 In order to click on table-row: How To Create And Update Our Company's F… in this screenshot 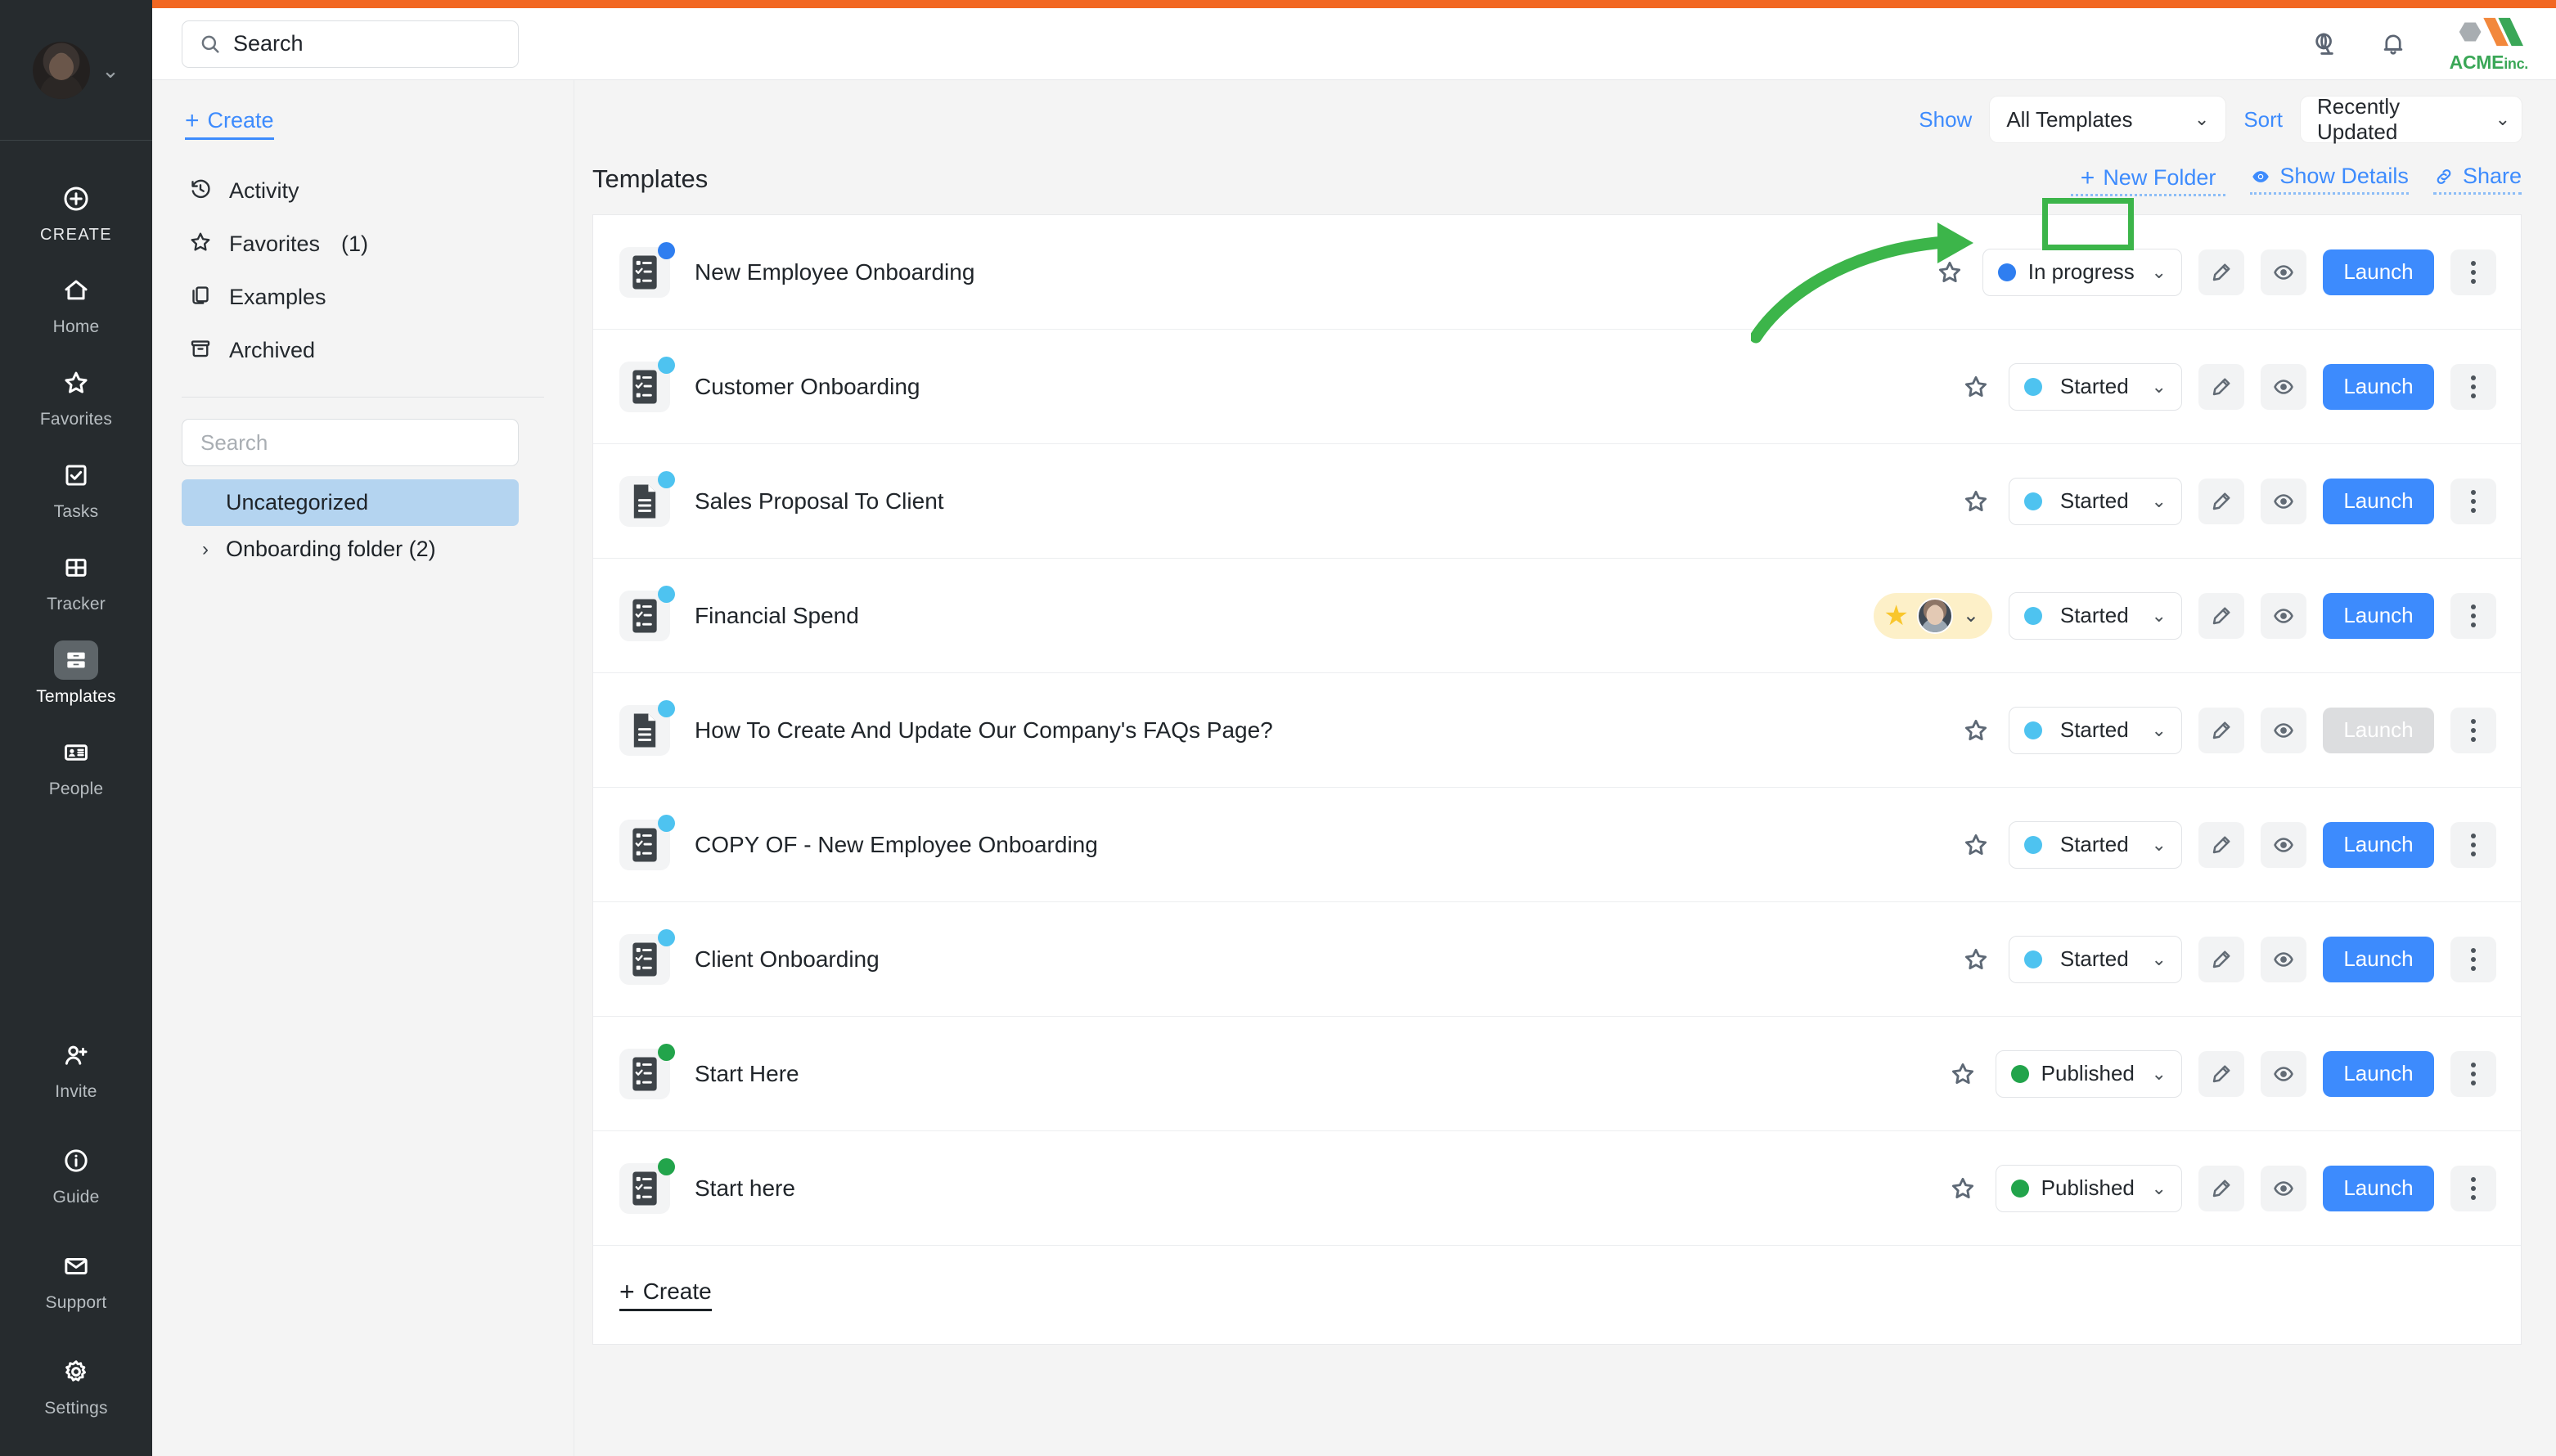, I will do `click(1557, 731)`.